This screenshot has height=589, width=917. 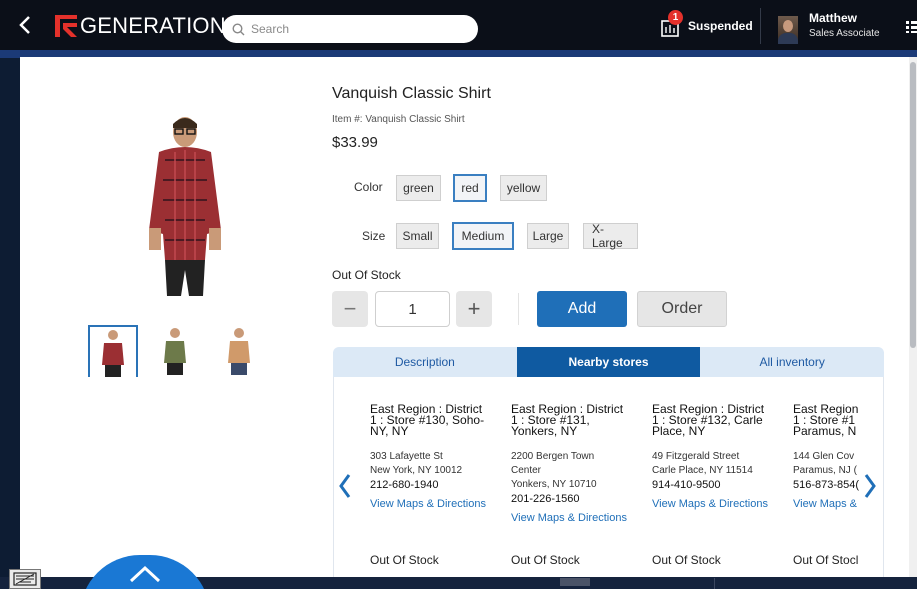 I want to click on store-phone: 516-873-854(, so click(x=826, y=485).